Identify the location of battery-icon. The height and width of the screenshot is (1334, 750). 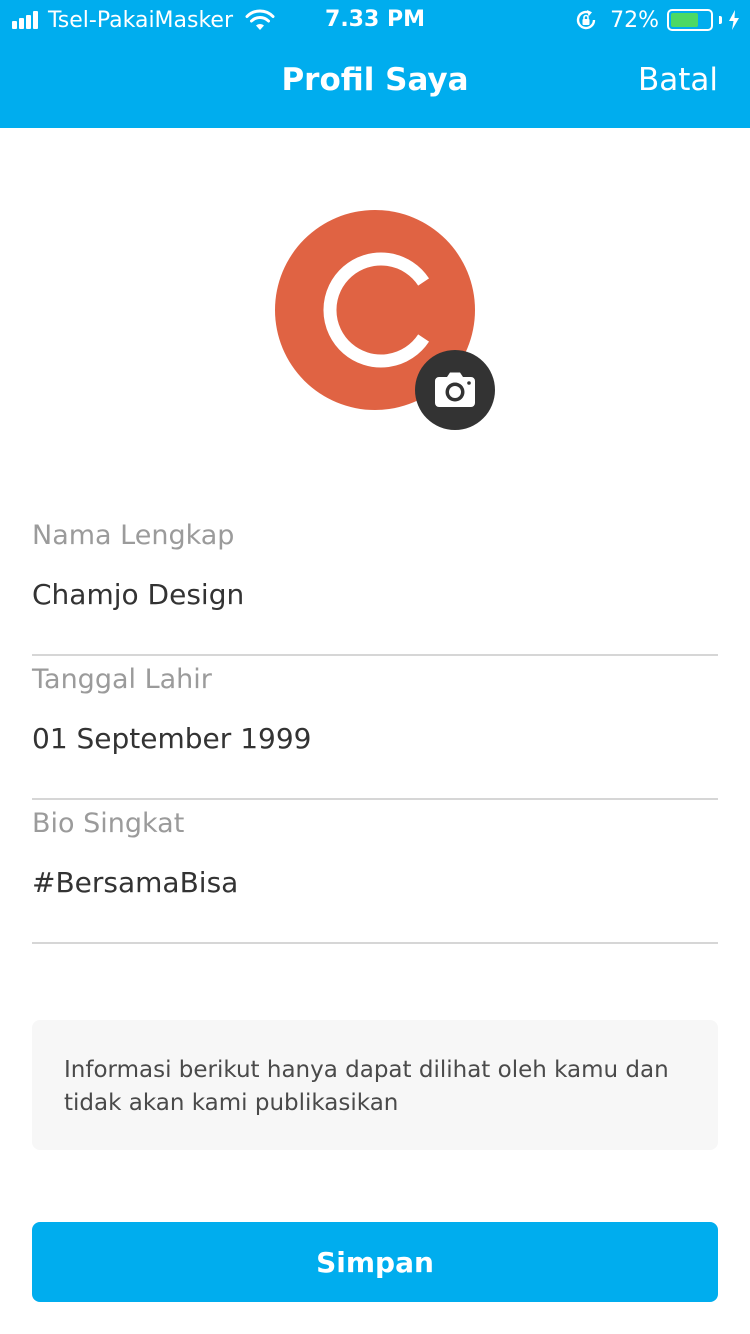
(690, 20).